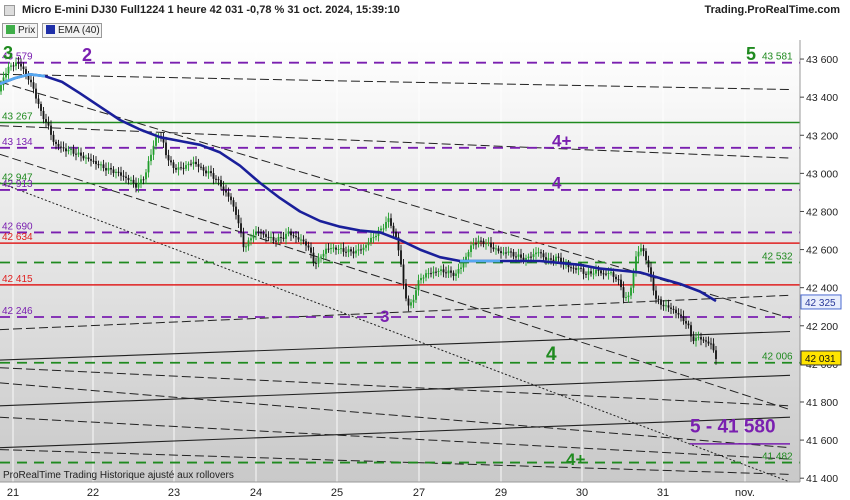 The image size is (850, 500). What do you see at coordinates (822, 174) in the screenshot?
I see `y-tick-label: 43 000` at bounding box center [822, 174].